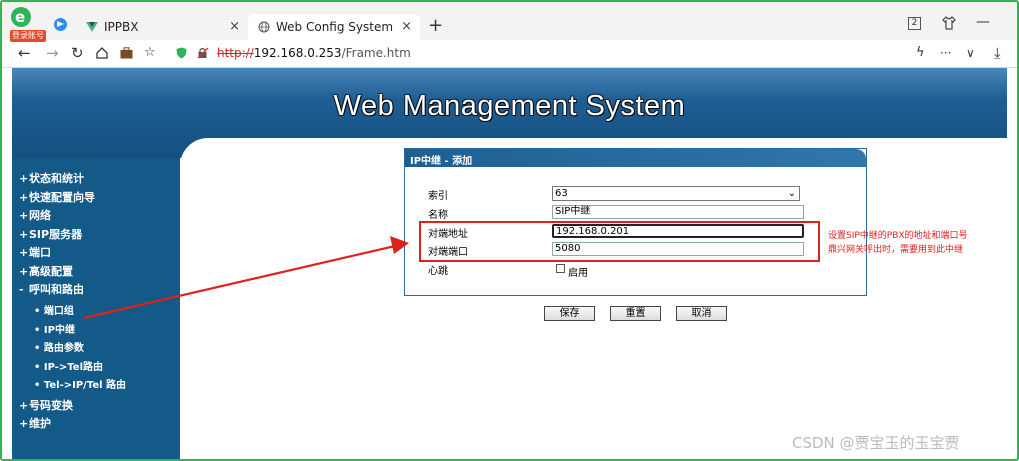  I want to click on skin-icon, so click(949, 23).